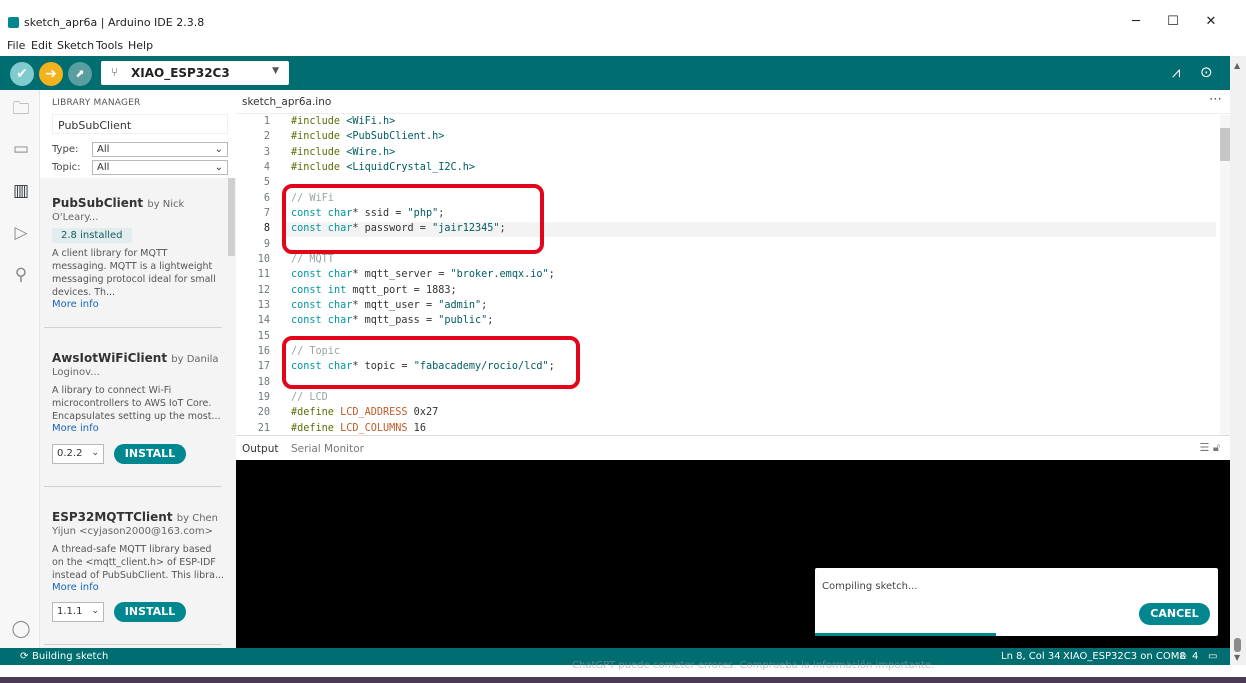 The width and height of the screenshot is (1246, 683). Describe the element at coordinates (1216, 447) in the screenshot. I see `lock-icon: 🔓︎` at that location.